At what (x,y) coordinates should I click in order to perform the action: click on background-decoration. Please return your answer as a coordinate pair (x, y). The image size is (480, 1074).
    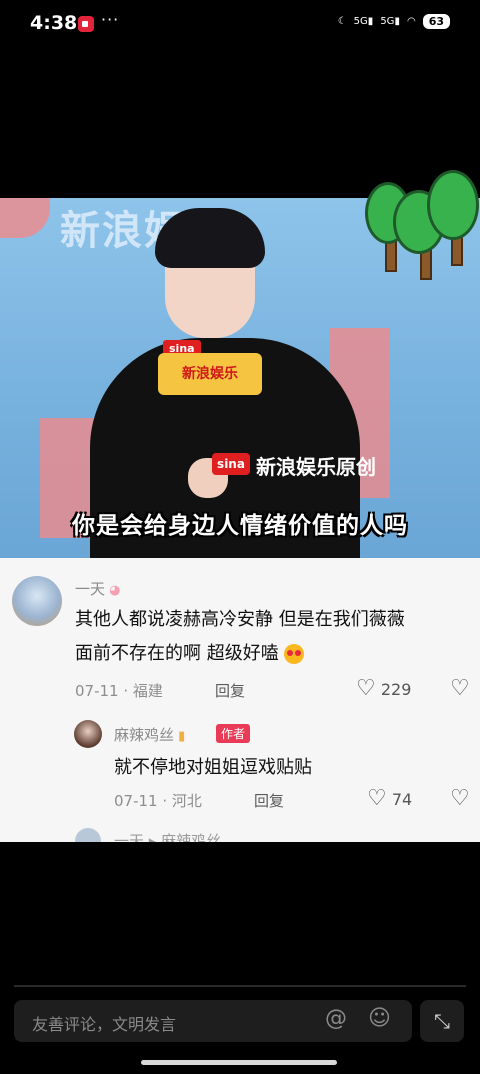
    Looking at the image, I should click on (25, 218).